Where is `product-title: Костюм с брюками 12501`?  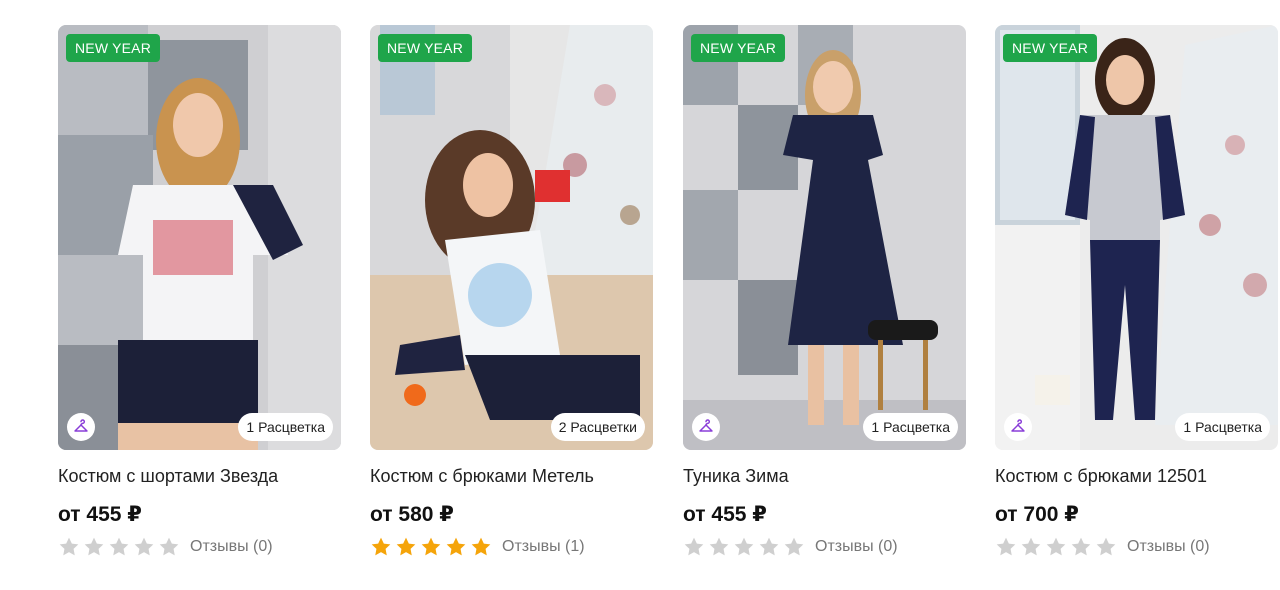 product-title: Костюм с брюками 12501 is located at coordinates (1136, 476).